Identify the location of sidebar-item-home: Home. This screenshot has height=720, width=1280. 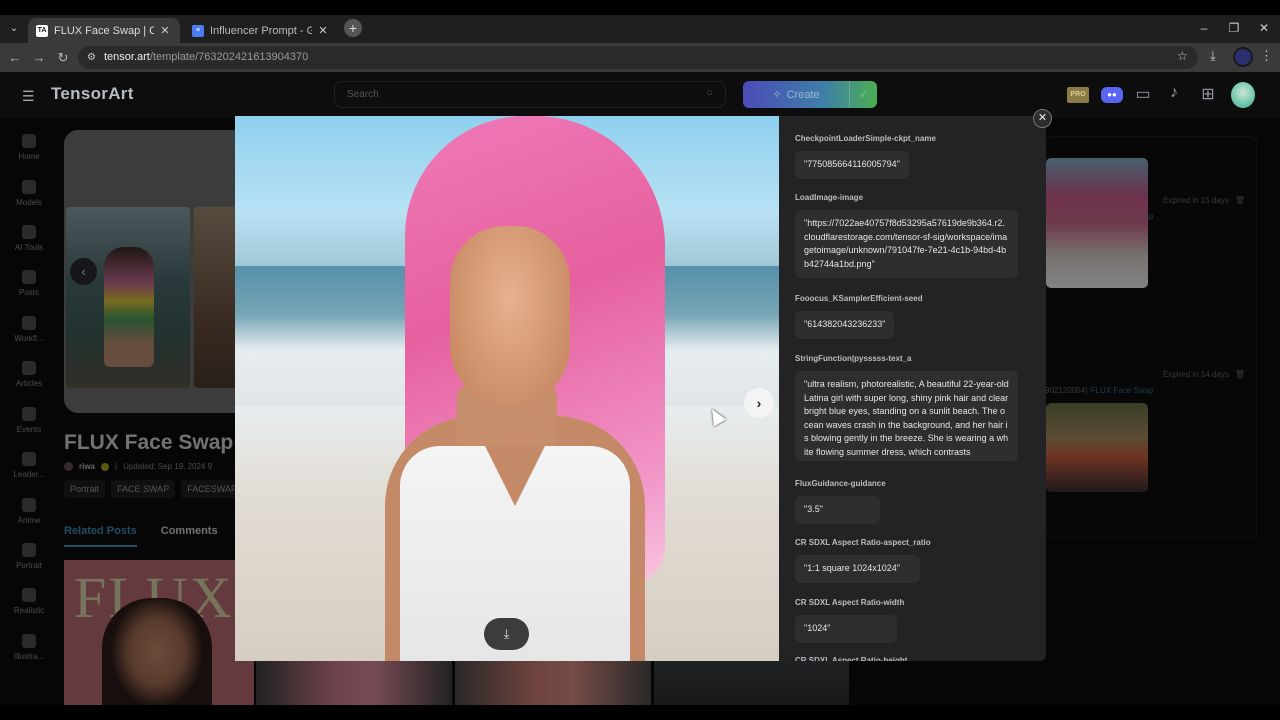
(29, 147).